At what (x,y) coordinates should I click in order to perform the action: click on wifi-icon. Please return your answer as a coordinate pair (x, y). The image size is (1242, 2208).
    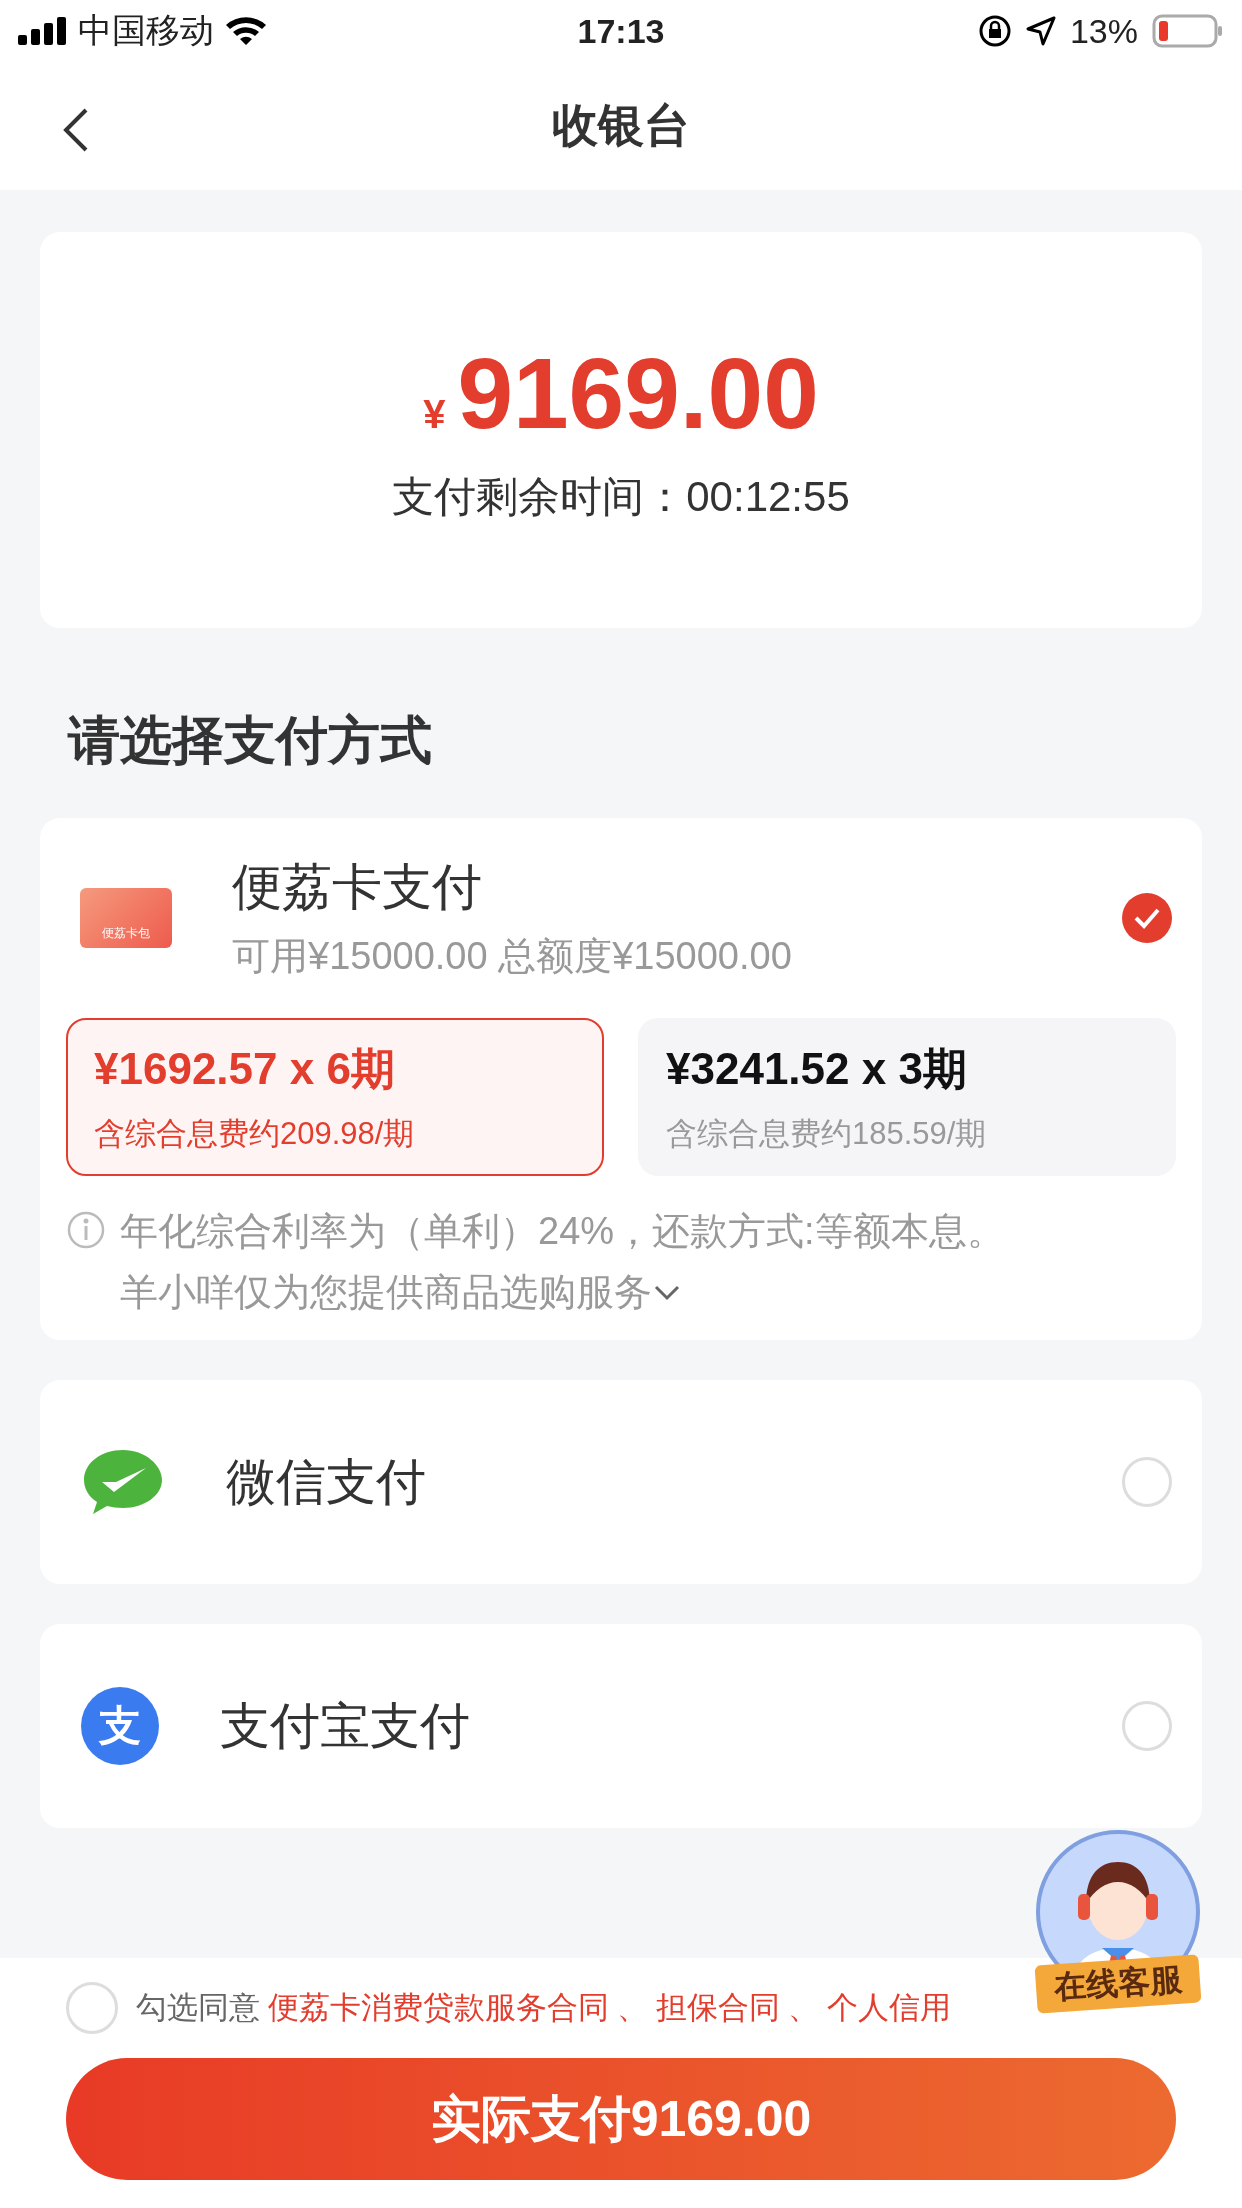
    Looking at the image, I should click on (246, 31).